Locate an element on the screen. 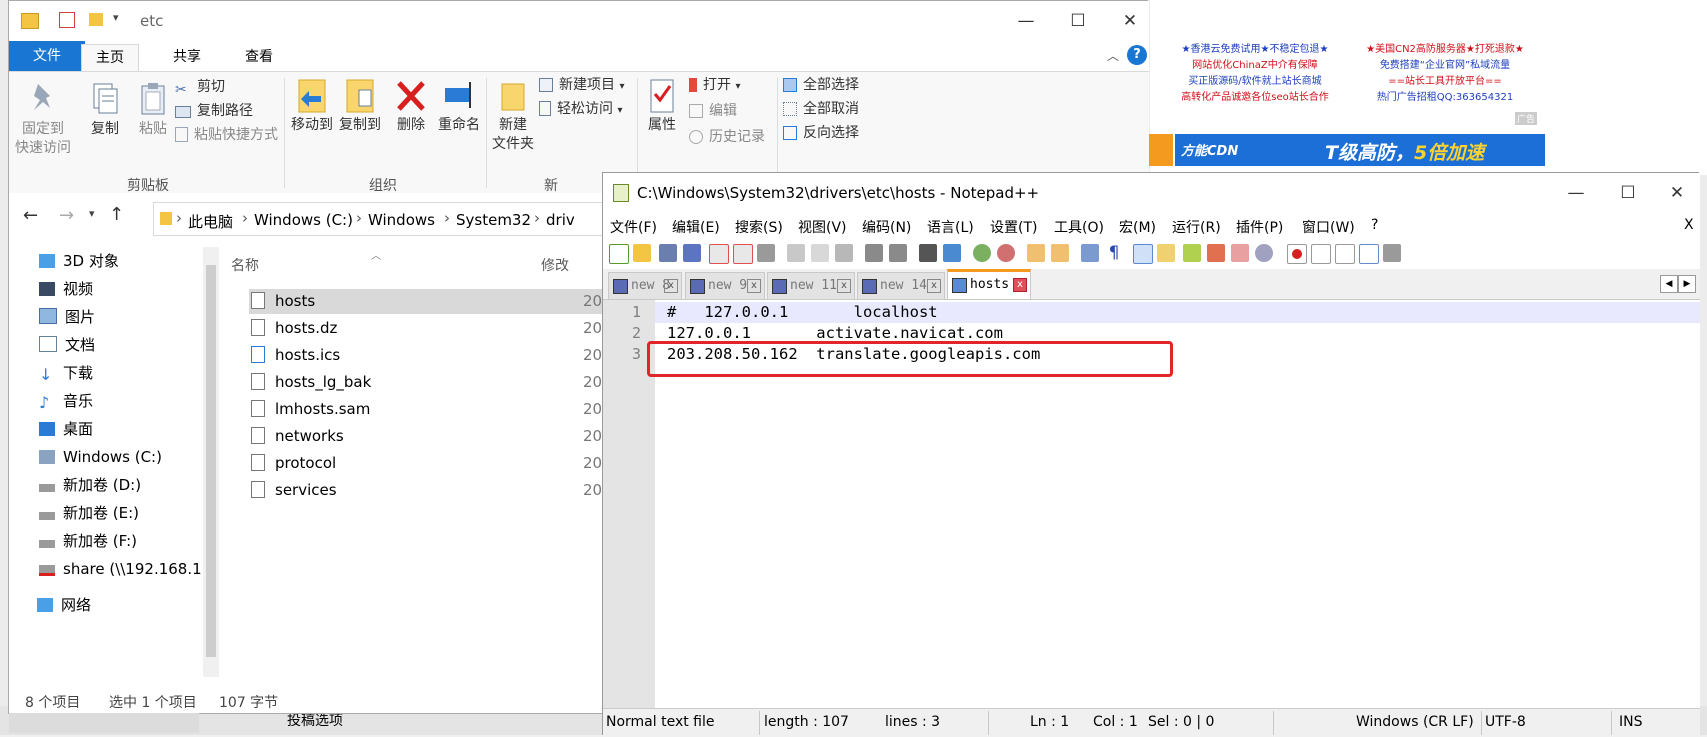  column-header-name: 名称 is located at coordinates (245, 265).